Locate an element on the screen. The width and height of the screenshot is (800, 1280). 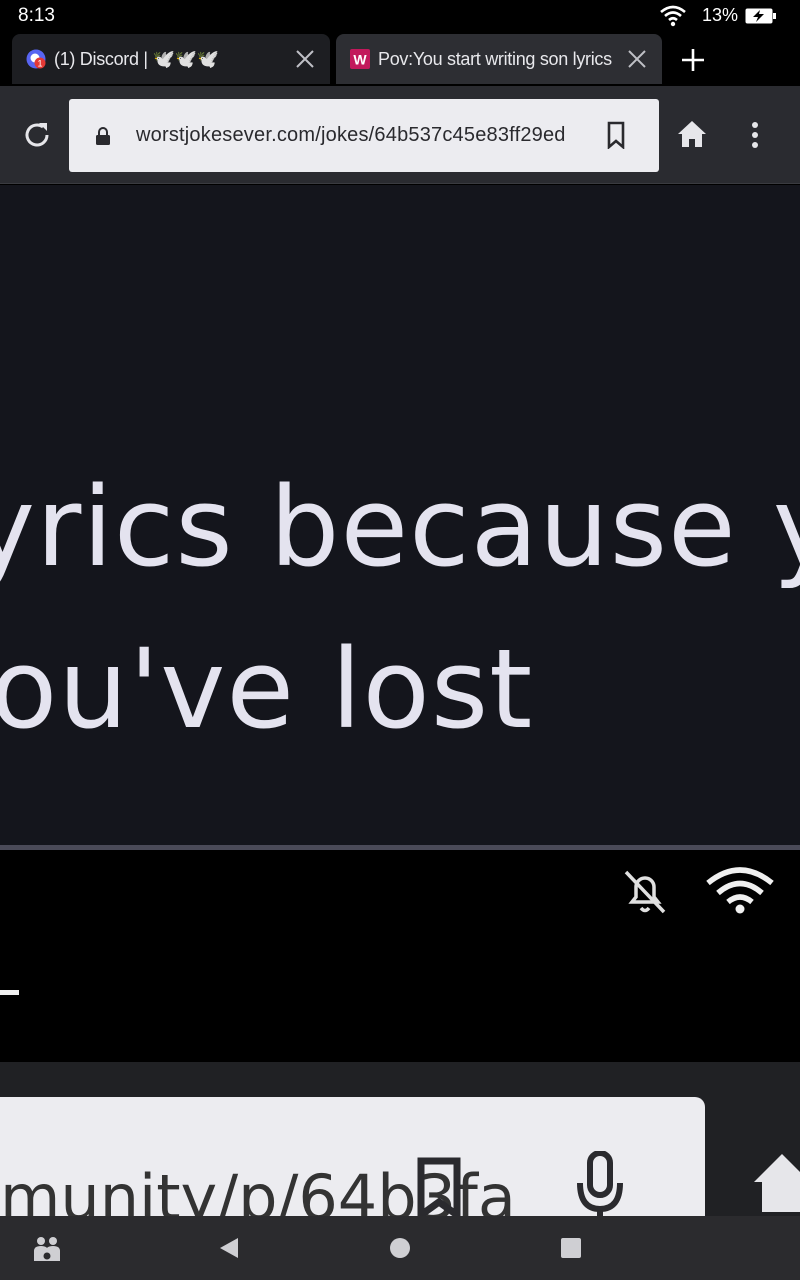
status-time: 8:13 is located at coordinates (36, 15).